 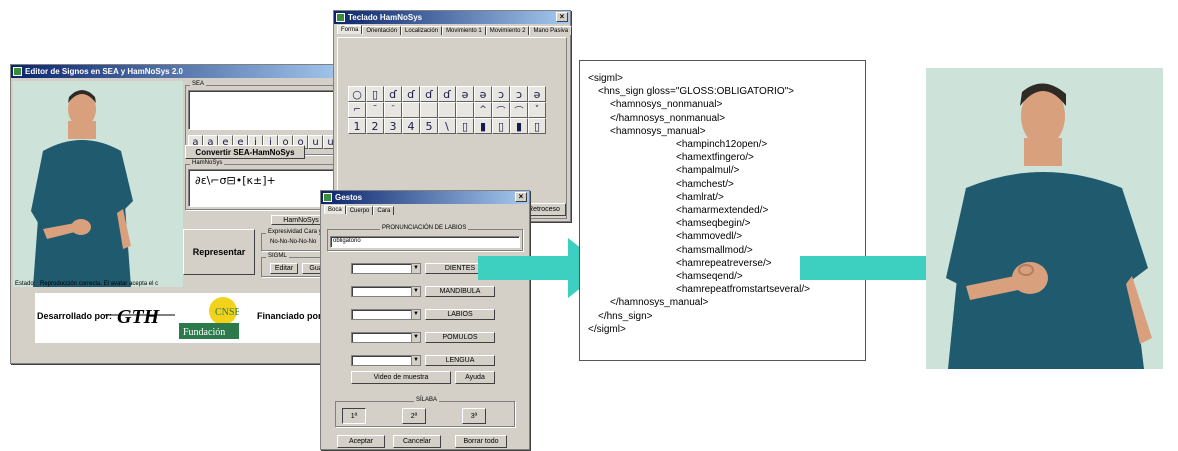 What do you see at coordinates (293, 242) in the screenshot?
I see `expressivity-value: No-No-No-No-No` at bounding box center [293, 242].